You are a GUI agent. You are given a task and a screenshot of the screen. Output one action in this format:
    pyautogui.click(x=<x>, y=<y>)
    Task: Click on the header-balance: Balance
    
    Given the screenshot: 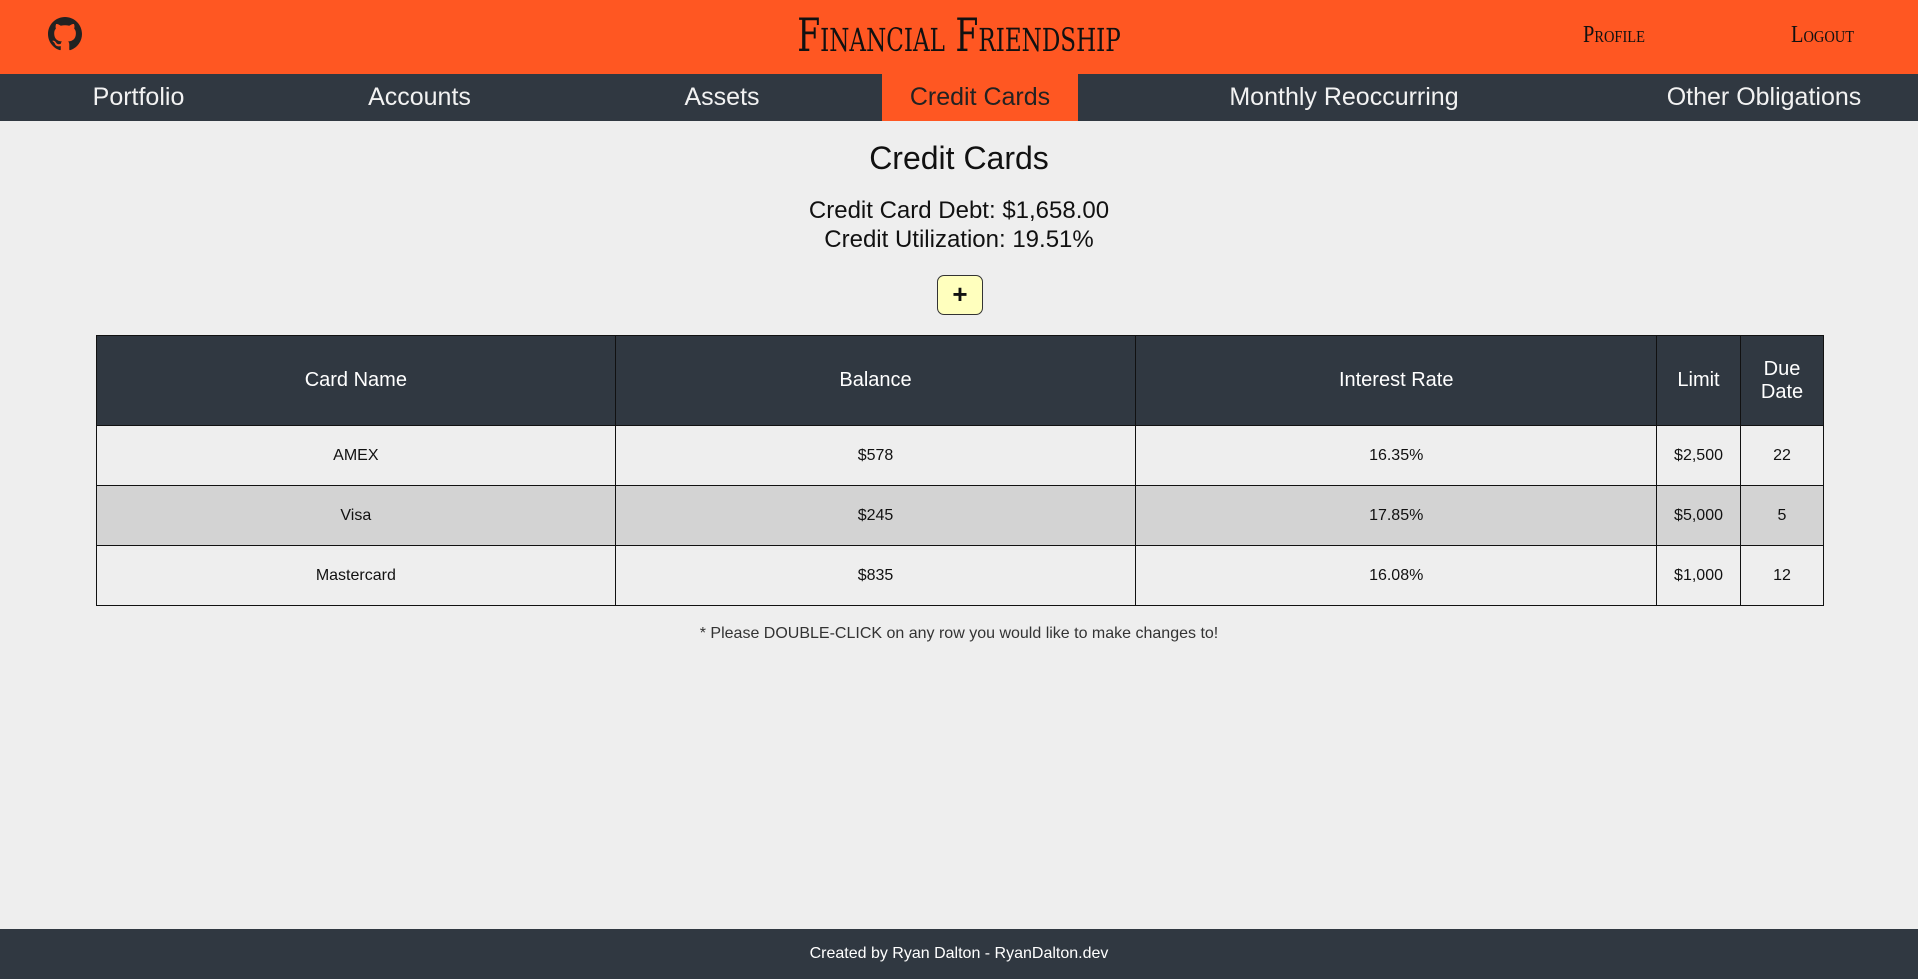 What is the action you would take?
    pyautogui.click(x=875, y=380)
    